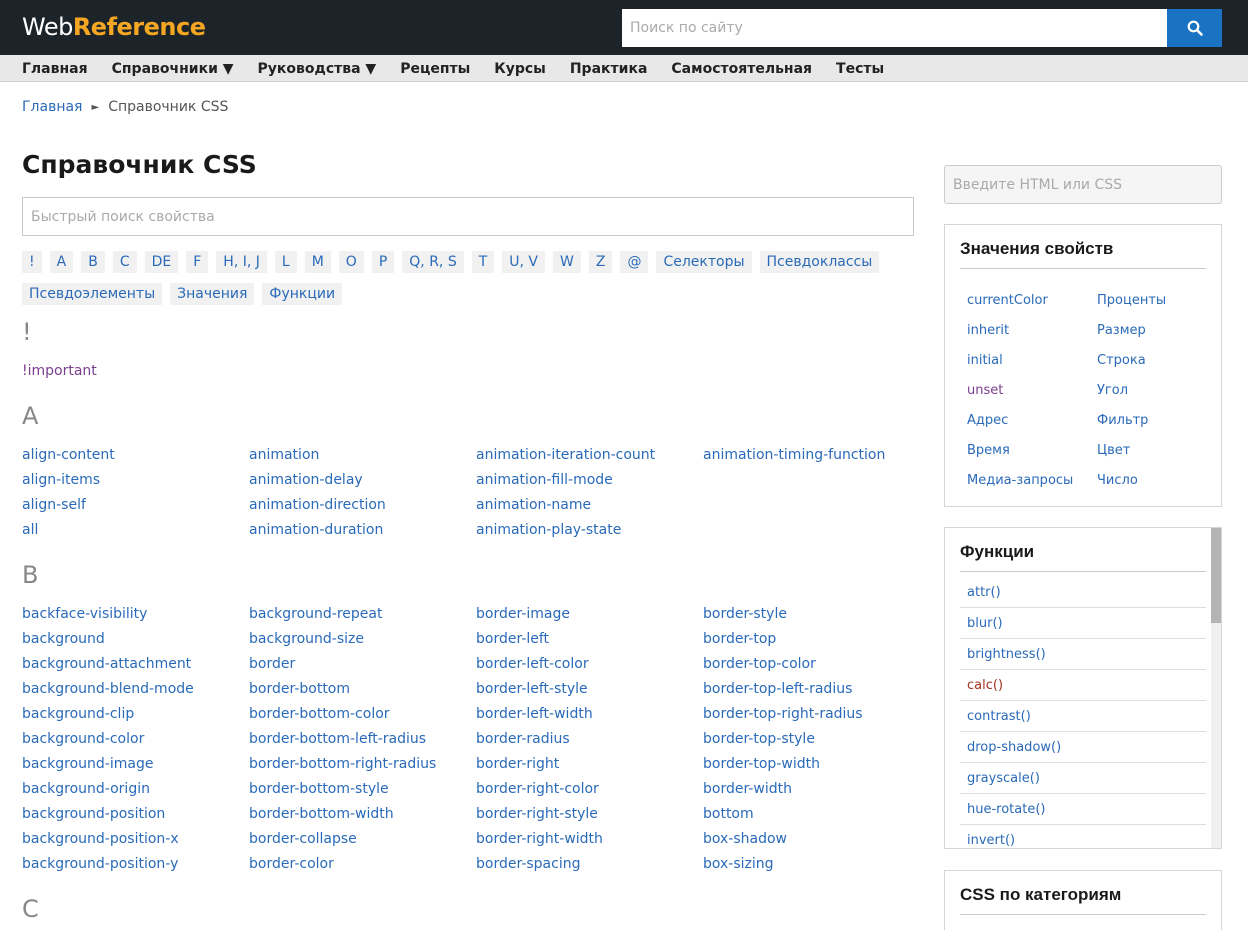 This screenshot has width=1248, height=930. What do you see at coordinates (362, 817) in the screenshot?
I see `property-link: border-bottom-width` at bounding box center [362, 817].